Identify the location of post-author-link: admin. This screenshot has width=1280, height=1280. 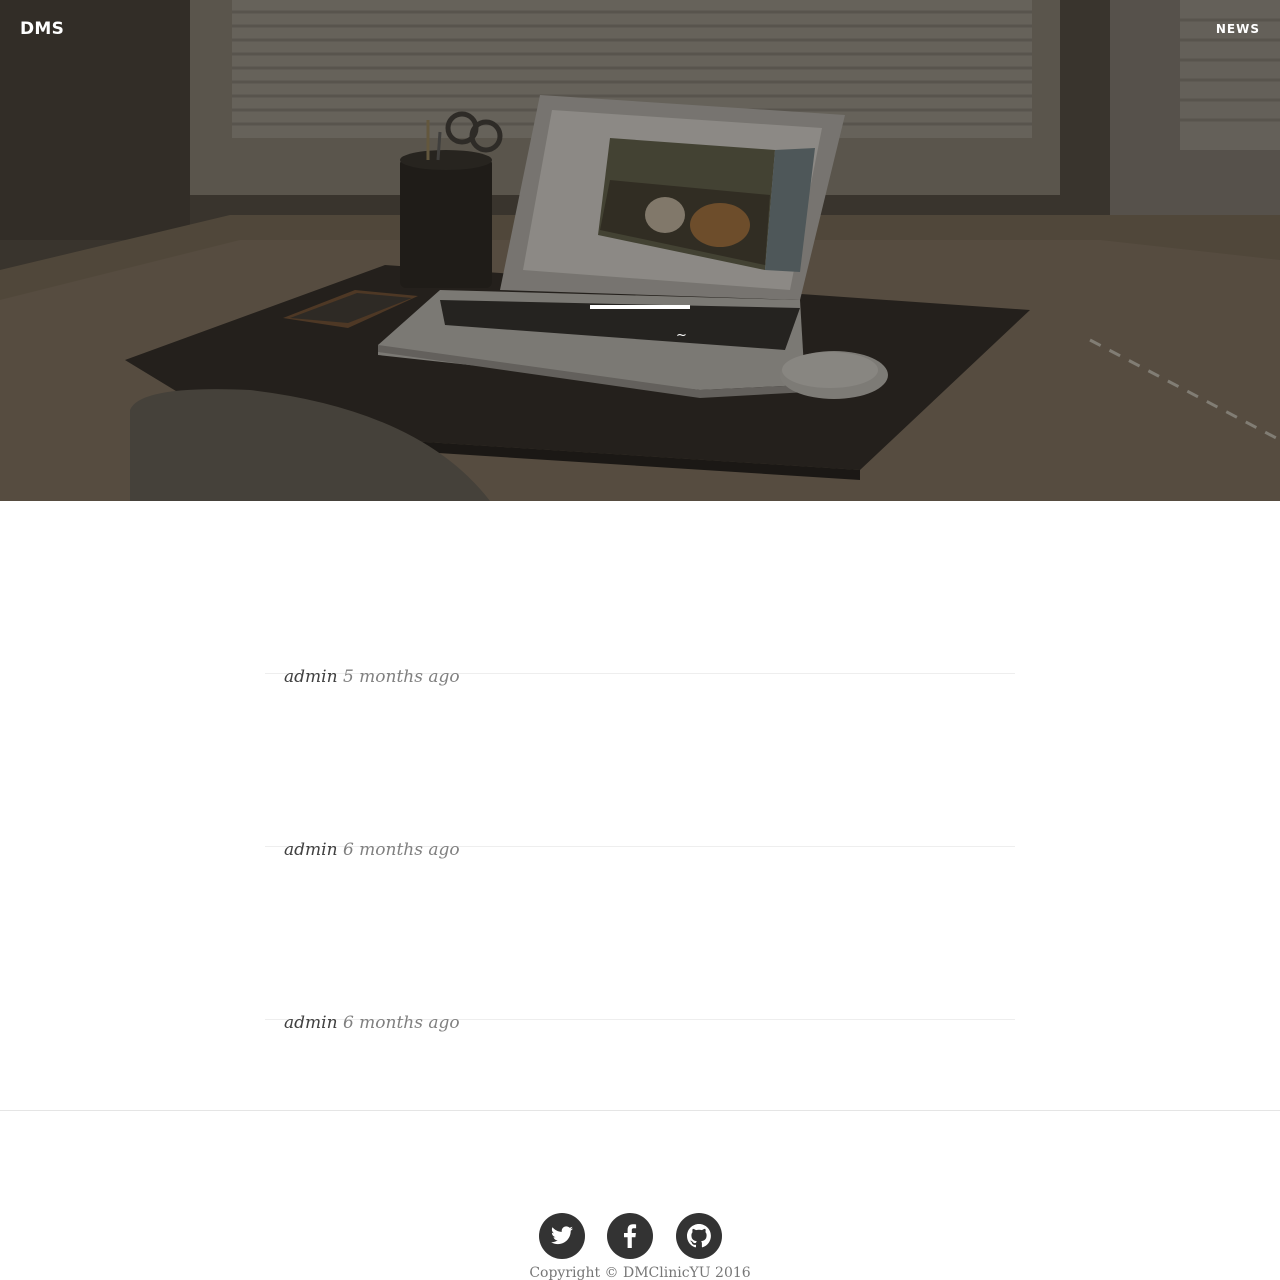
(311, 1023).